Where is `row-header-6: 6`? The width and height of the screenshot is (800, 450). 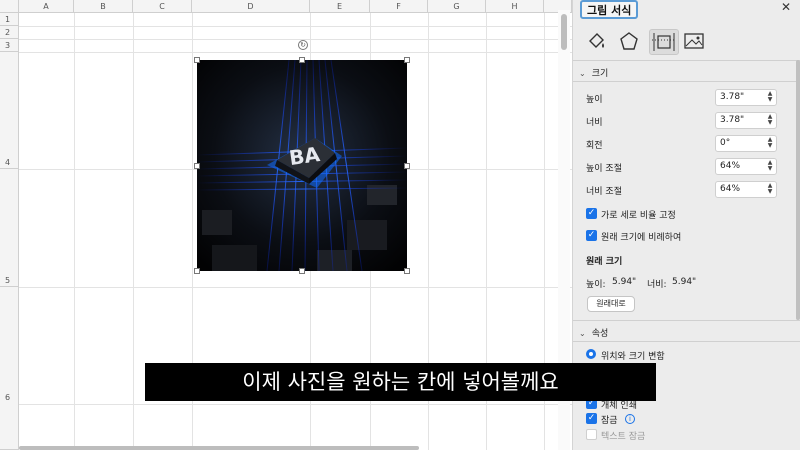
row-header-6: 6 is located at coordinates (9, 368).